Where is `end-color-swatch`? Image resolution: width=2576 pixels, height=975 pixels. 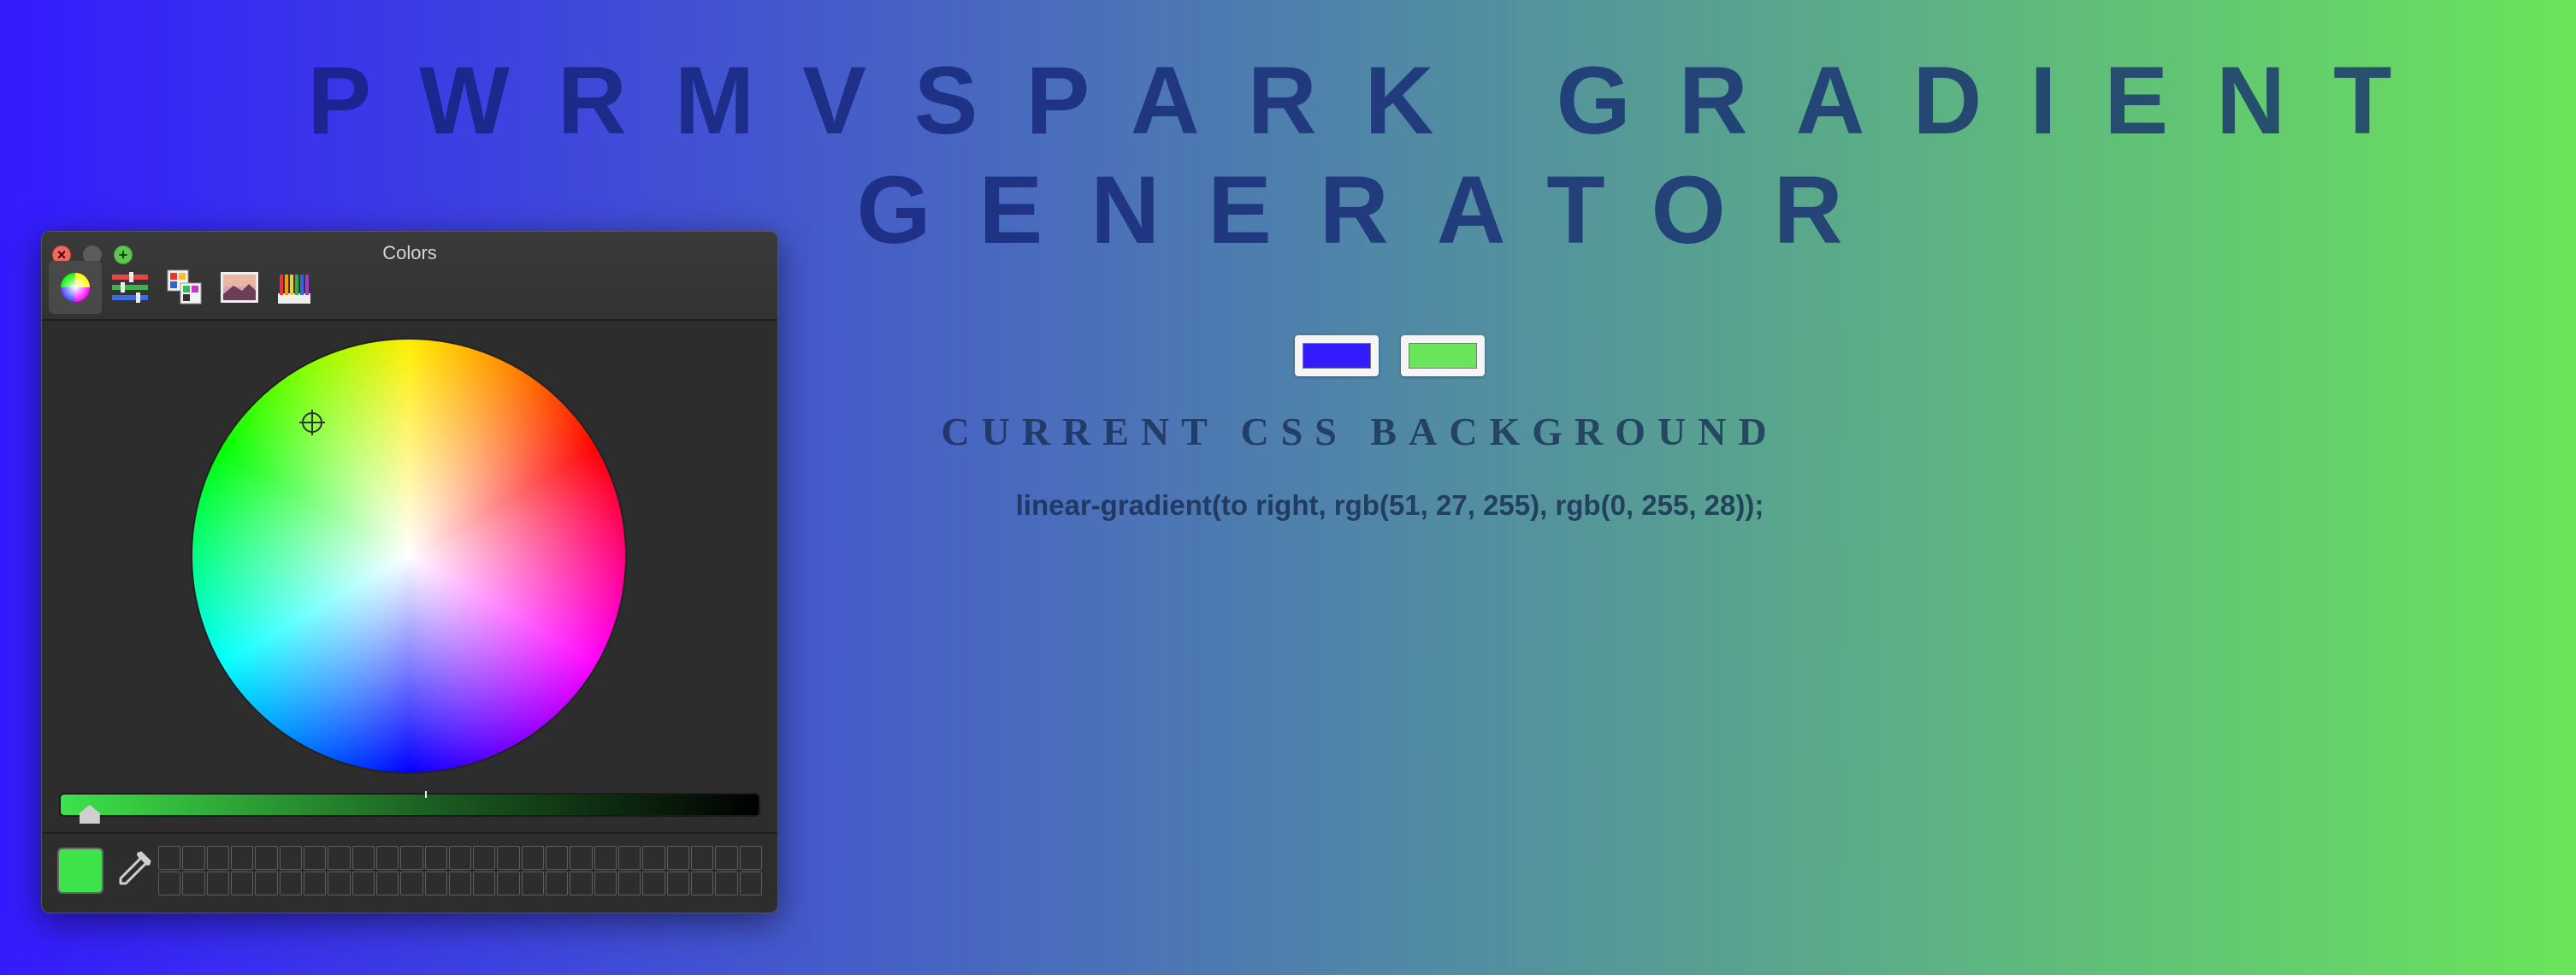 end-color-swatch is located at coordinates (1443, 356).